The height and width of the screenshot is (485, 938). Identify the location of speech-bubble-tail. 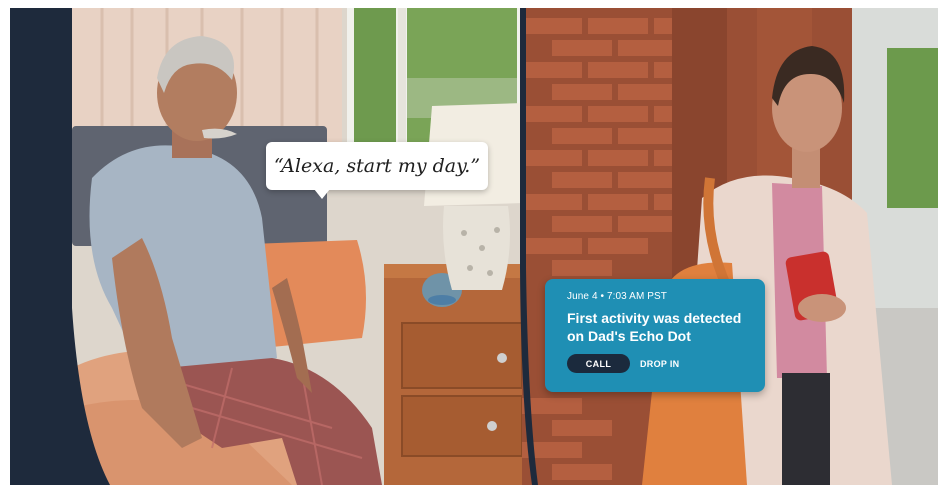
(322, 194).